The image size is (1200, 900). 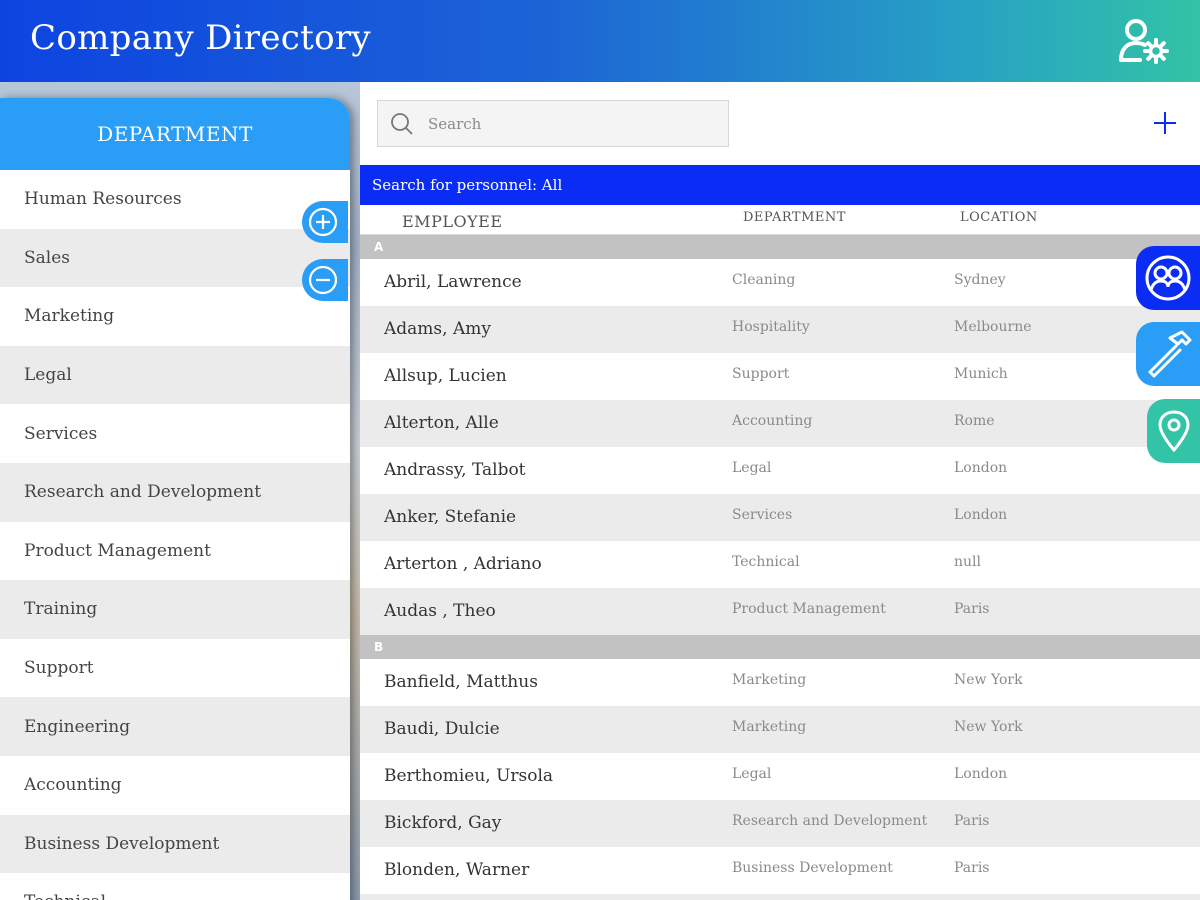 I want to click on employee-name: Arterton , Adriano, so click(x=463, y=564).